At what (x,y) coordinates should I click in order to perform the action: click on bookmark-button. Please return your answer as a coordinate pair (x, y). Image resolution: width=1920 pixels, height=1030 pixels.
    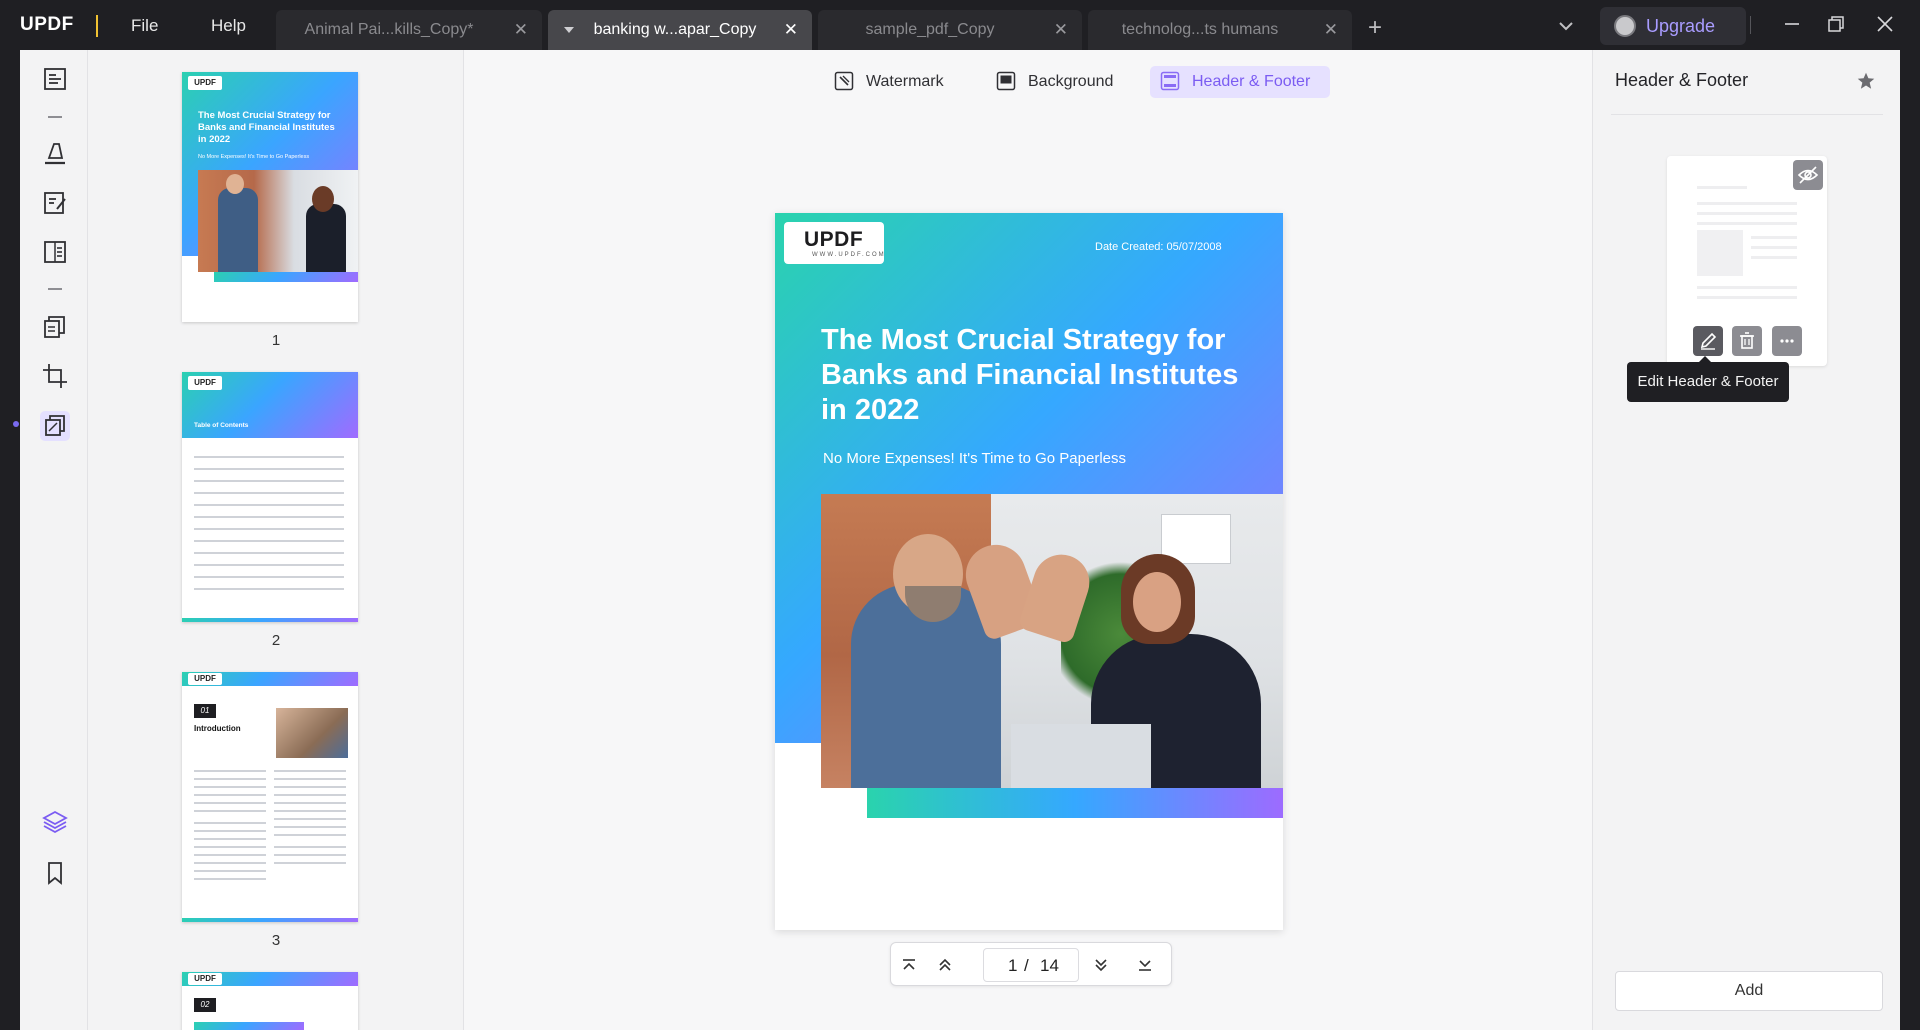
    Looking at the image, I should click on (55, 873).